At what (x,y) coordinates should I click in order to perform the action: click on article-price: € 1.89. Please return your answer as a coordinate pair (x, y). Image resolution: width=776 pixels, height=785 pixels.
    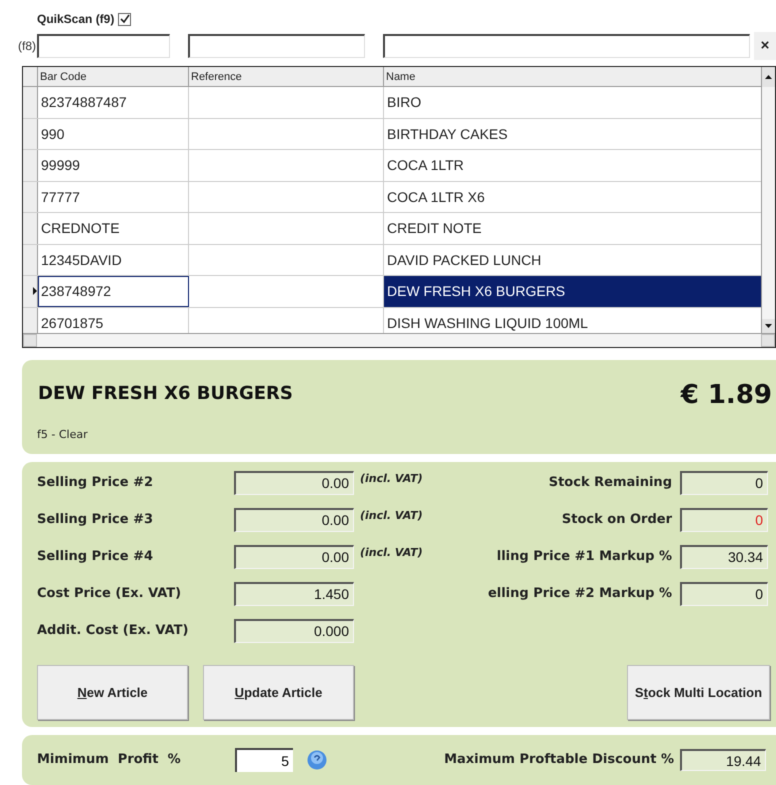
    Looking at the image, I should click on (726, 395).